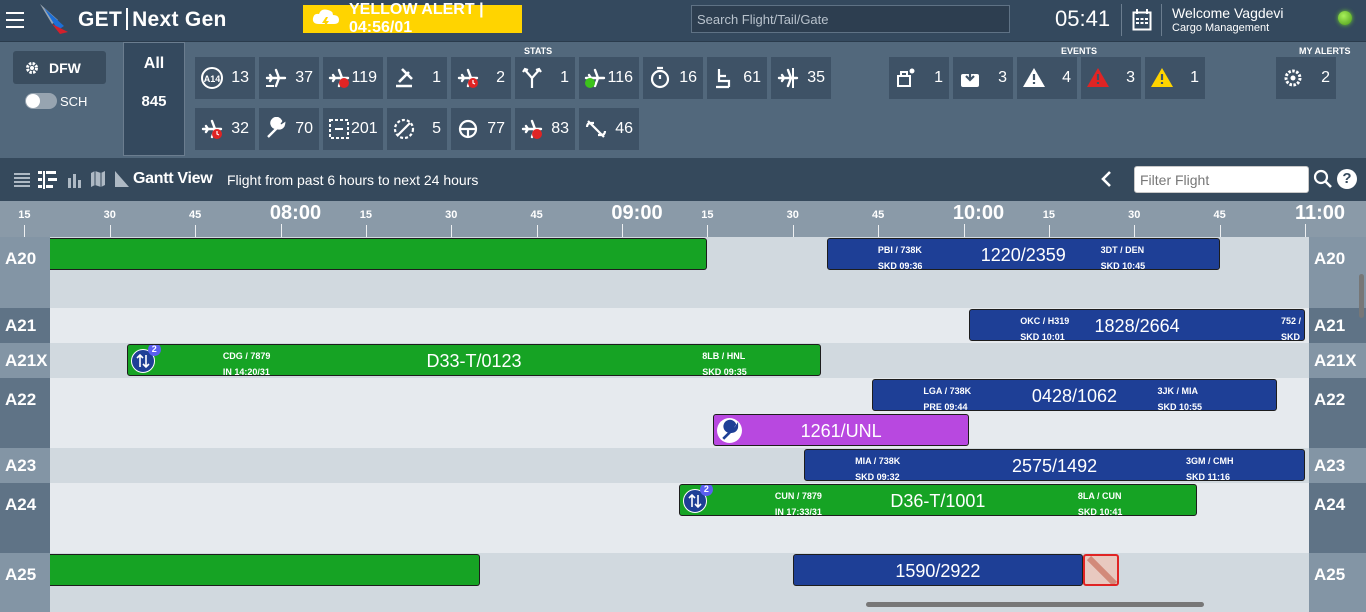 Image resolution: width=1366 pixels, height=612 pixels. I want to click on arrival-time: PRE 09:44, so click(945, 406).